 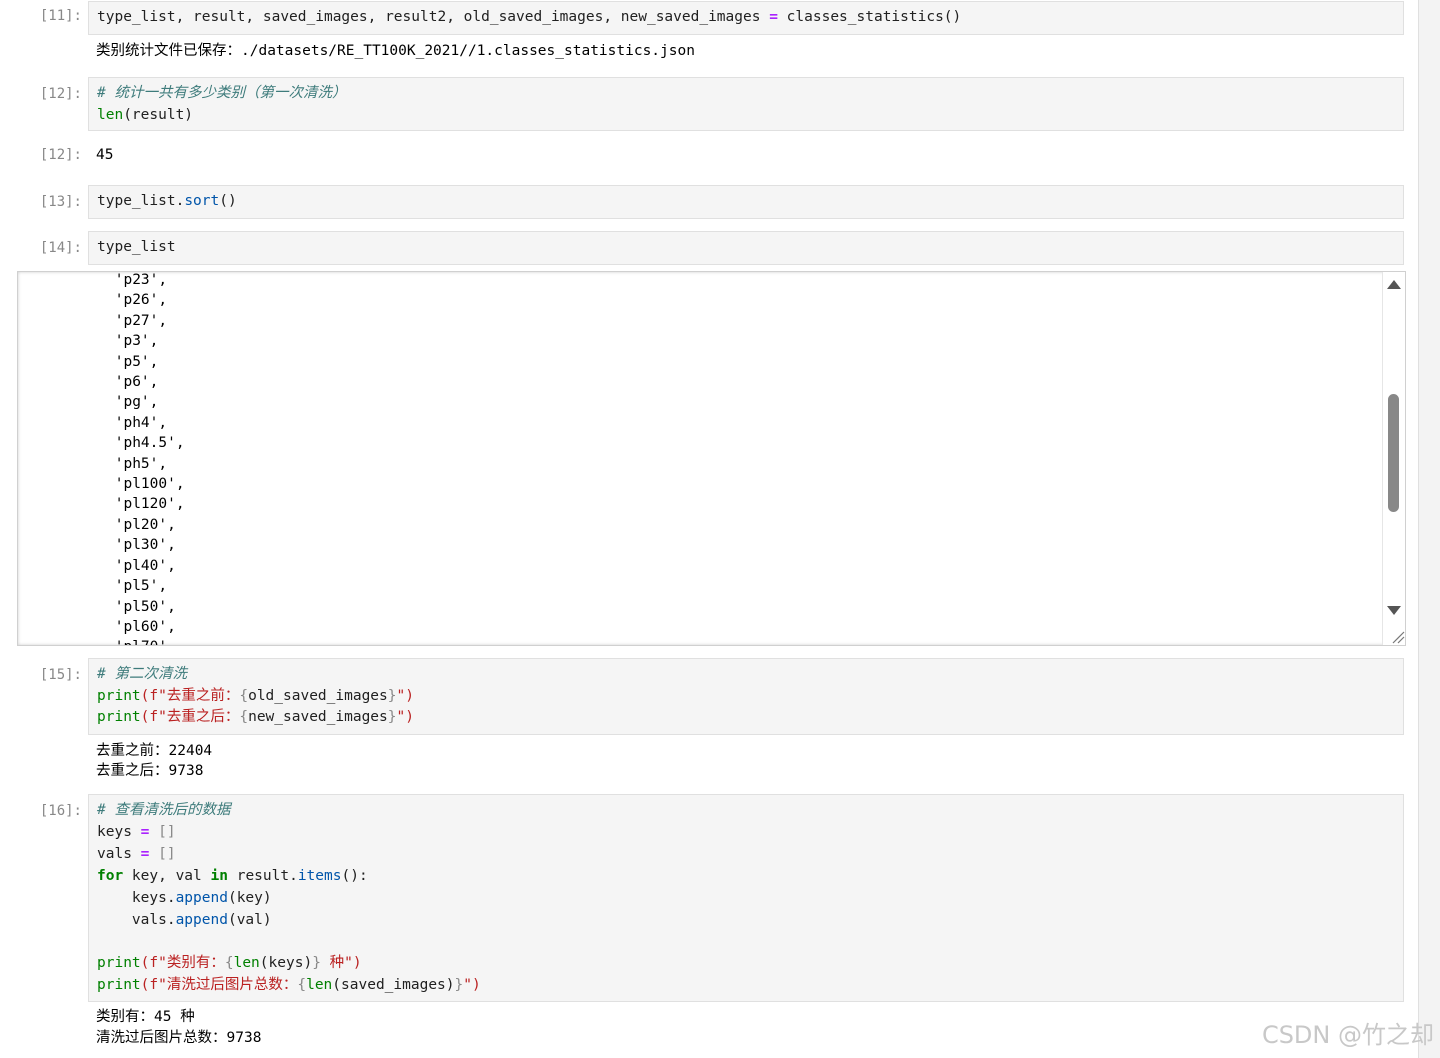 What do you see at coordinates (1393, 453) in the screenshot?
I see `scrollbar-thumb` at bounding box center [1393, 453].